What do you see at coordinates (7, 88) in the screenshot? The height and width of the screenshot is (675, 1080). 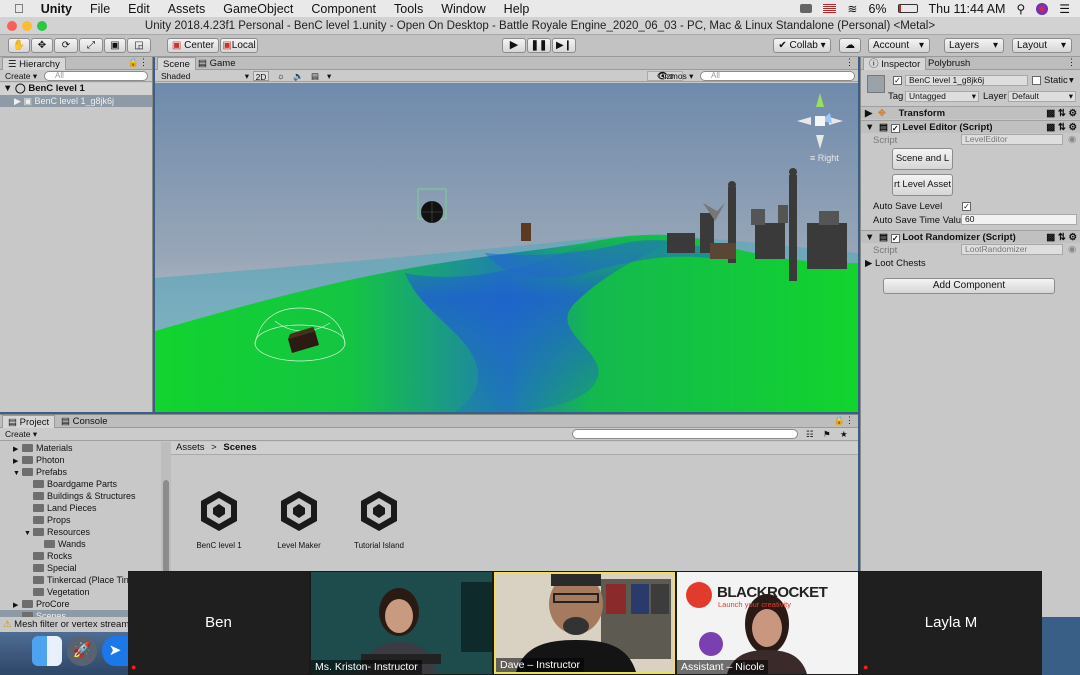 I see `expand-arrow-icon: ▼` at bounding box center [7, 88].